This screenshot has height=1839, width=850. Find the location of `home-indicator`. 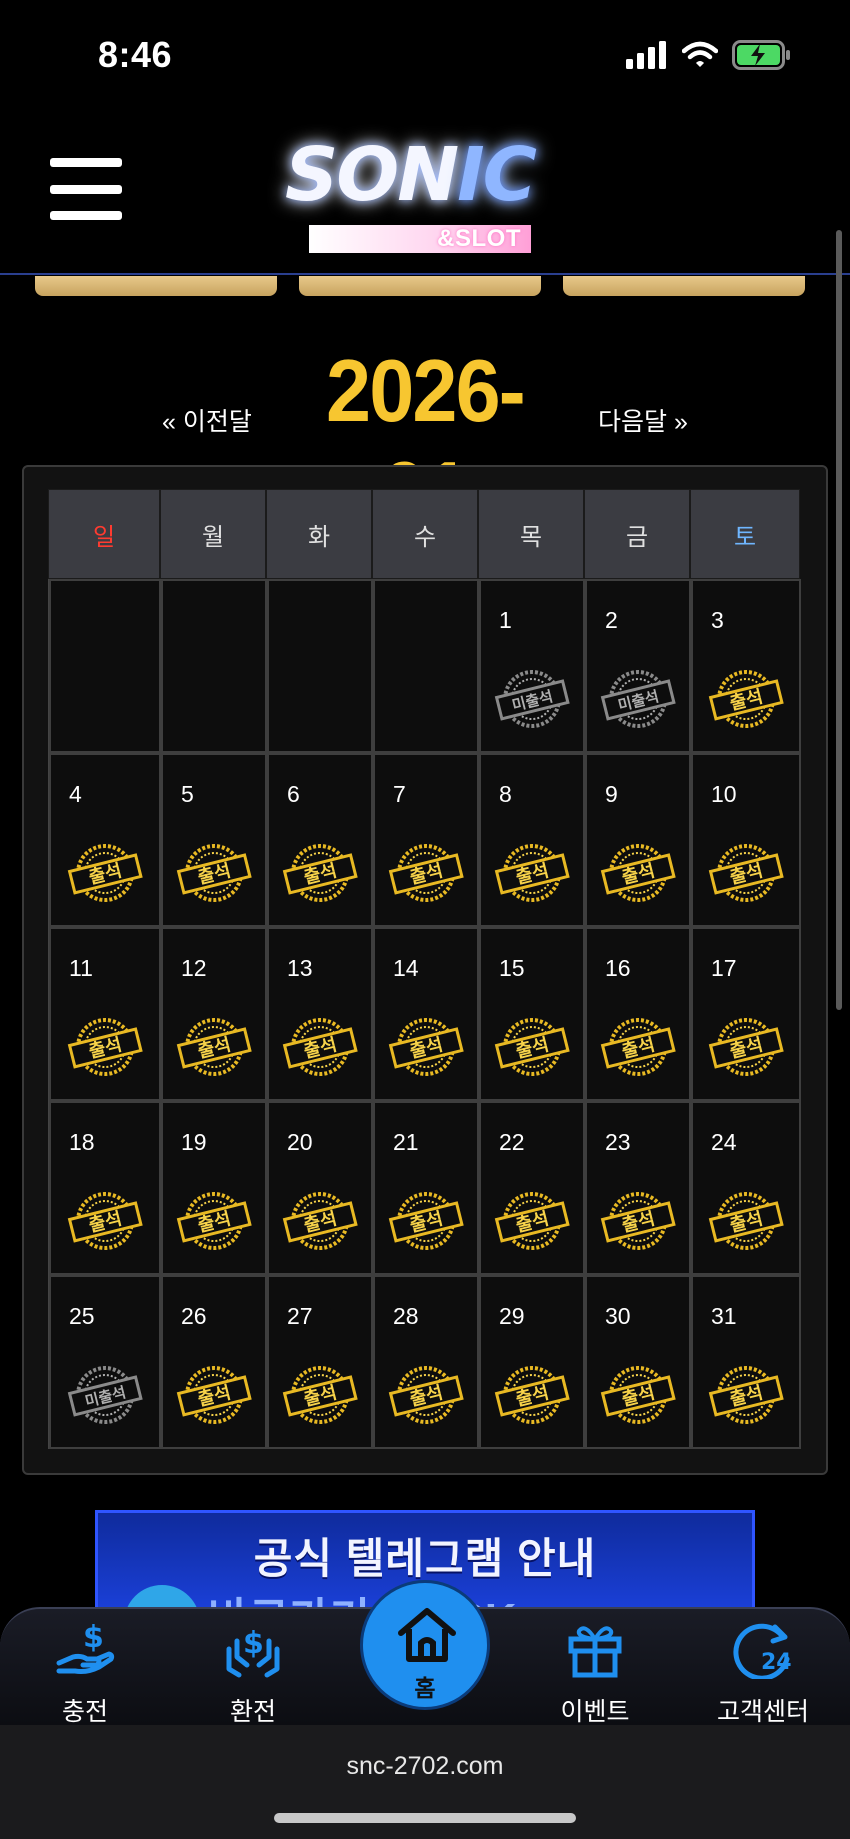

home-indicator is located at coordinates (425, 1818).